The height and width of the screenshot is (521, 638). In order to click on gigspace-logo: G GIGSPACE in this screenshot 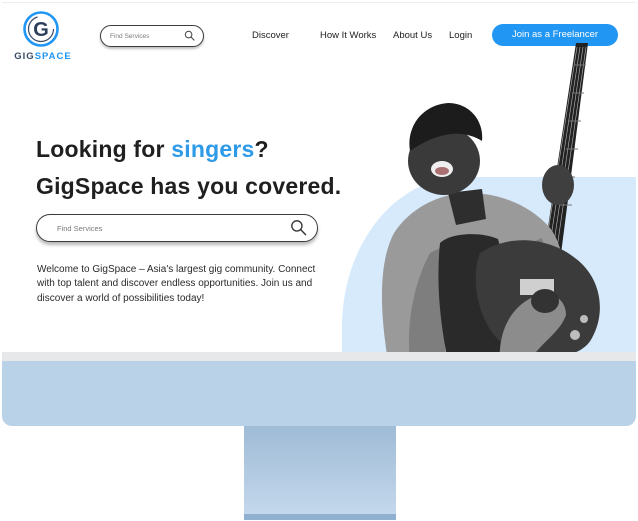, I will do `click(42, 37)`.